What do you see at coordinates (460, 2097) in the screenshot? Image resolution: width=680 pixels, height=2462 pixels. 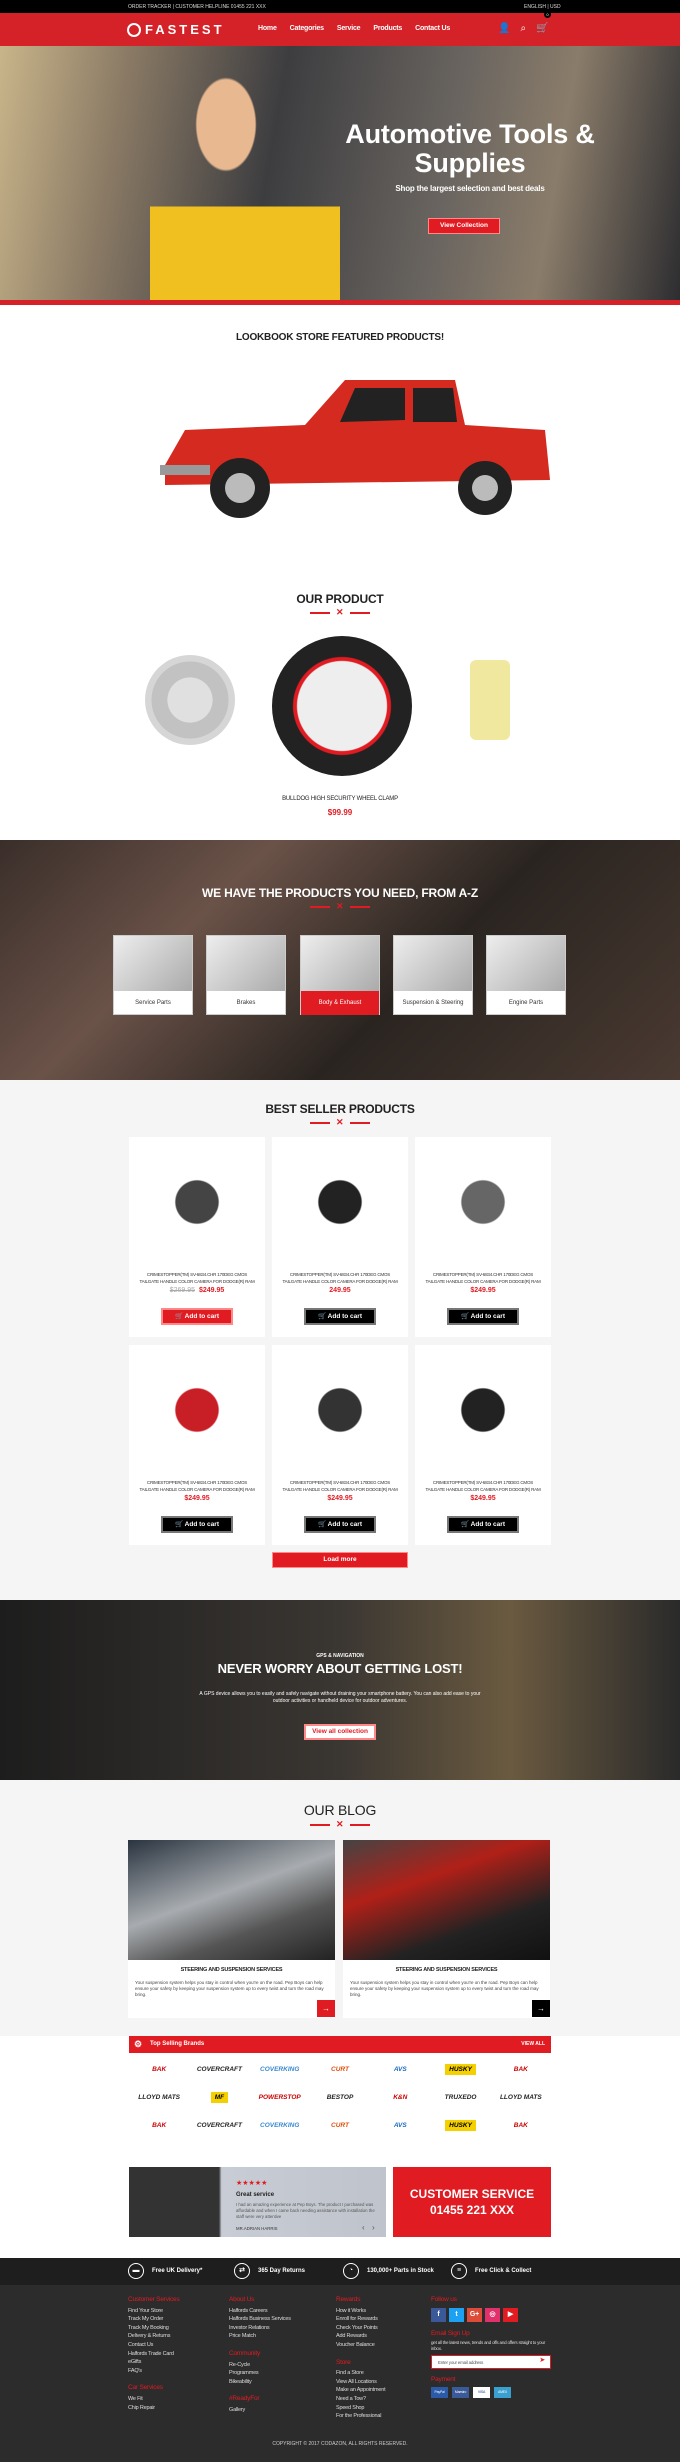 I see `brand-logo: TRUXEDO` at bounding box center [460, 2097].